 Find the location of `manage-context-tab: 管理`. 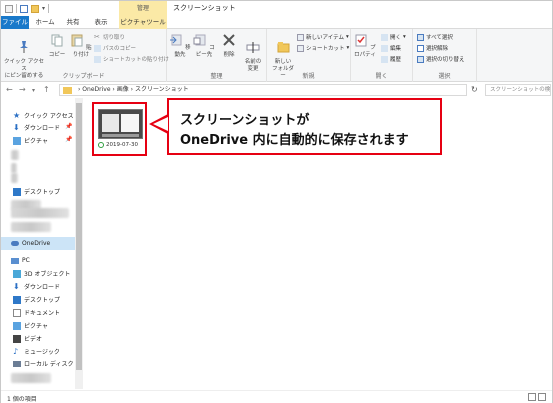

manage-context-tab: 管理 is located at coordinates (143, 8).